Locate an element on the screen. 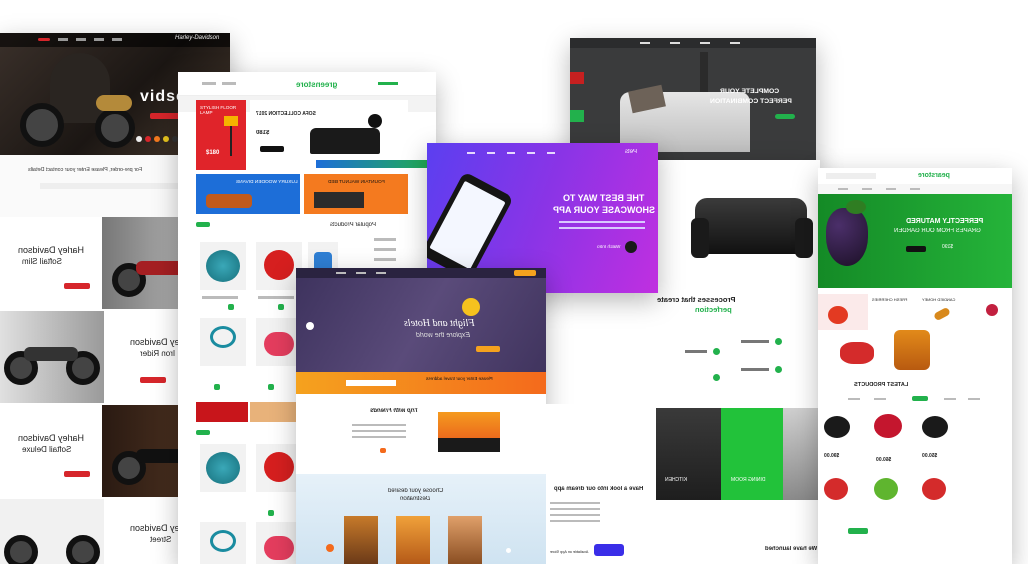 The width and height of the screenshot is (1028, 564). body-button is located at coordinates (383, 450).